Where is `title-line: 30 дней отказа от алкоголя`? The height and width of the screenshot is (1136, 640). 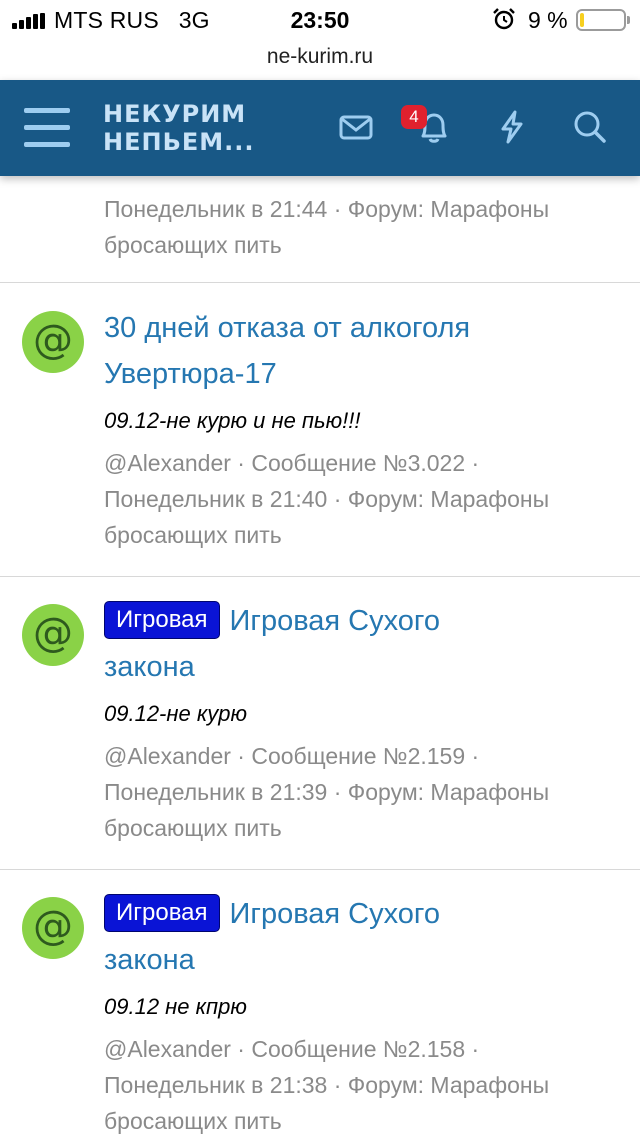 title-line: 30 дней отказа от алкоголя is located at coordinates (364, 328).